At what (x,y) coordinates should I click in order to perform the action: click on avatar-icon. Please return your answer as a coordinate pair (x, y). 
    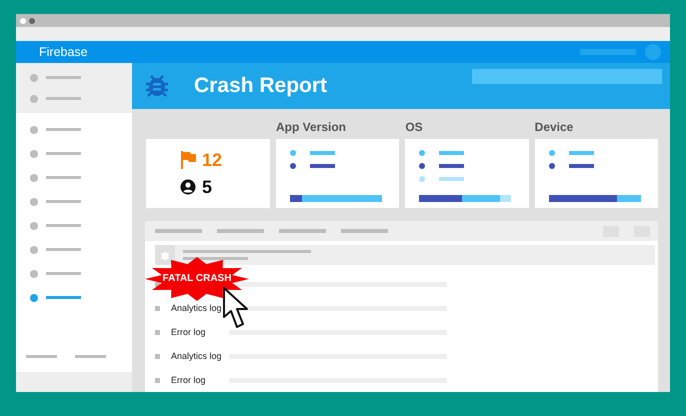
    Looking at the image, I should click on (653, 52).